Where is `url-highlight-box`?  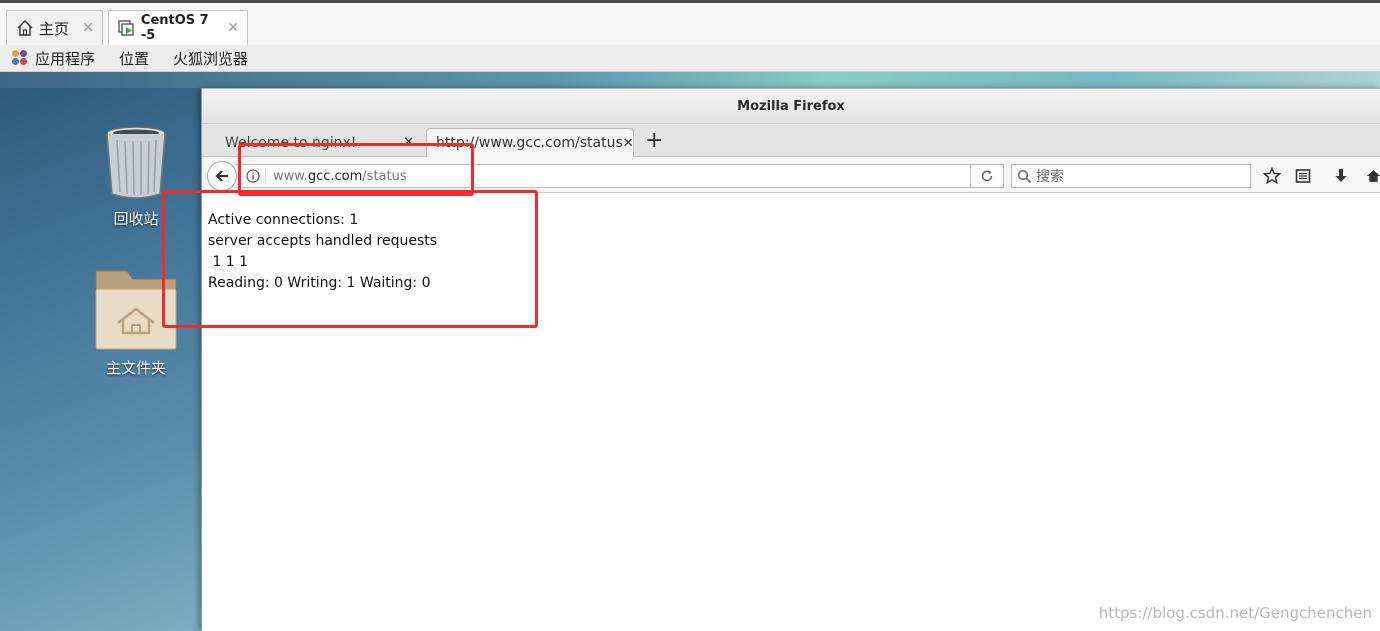 url-highlight-box is located at coordinates (356, 169).